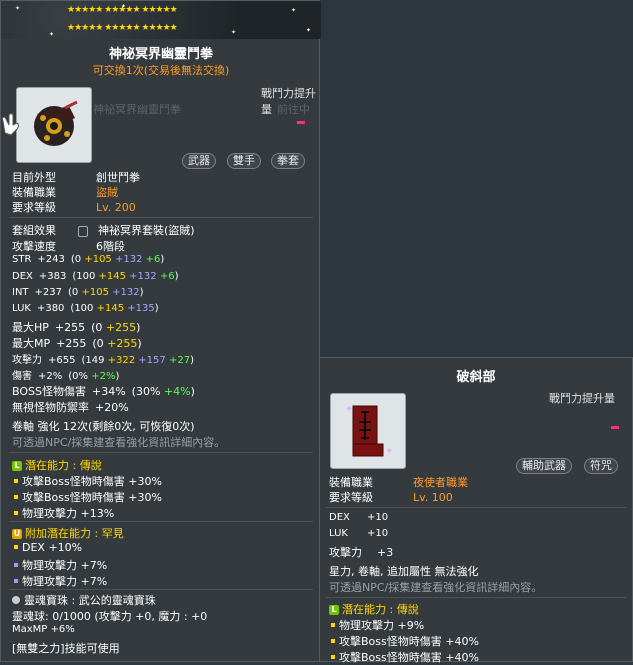 The width and height of the screenshot is (633, 665). Describe the element at coordinates (84, 600) in the screenshot. I see `soul-weapon-title: 靈魂寶珠 : 武公的靈魂寶珠` at that location.